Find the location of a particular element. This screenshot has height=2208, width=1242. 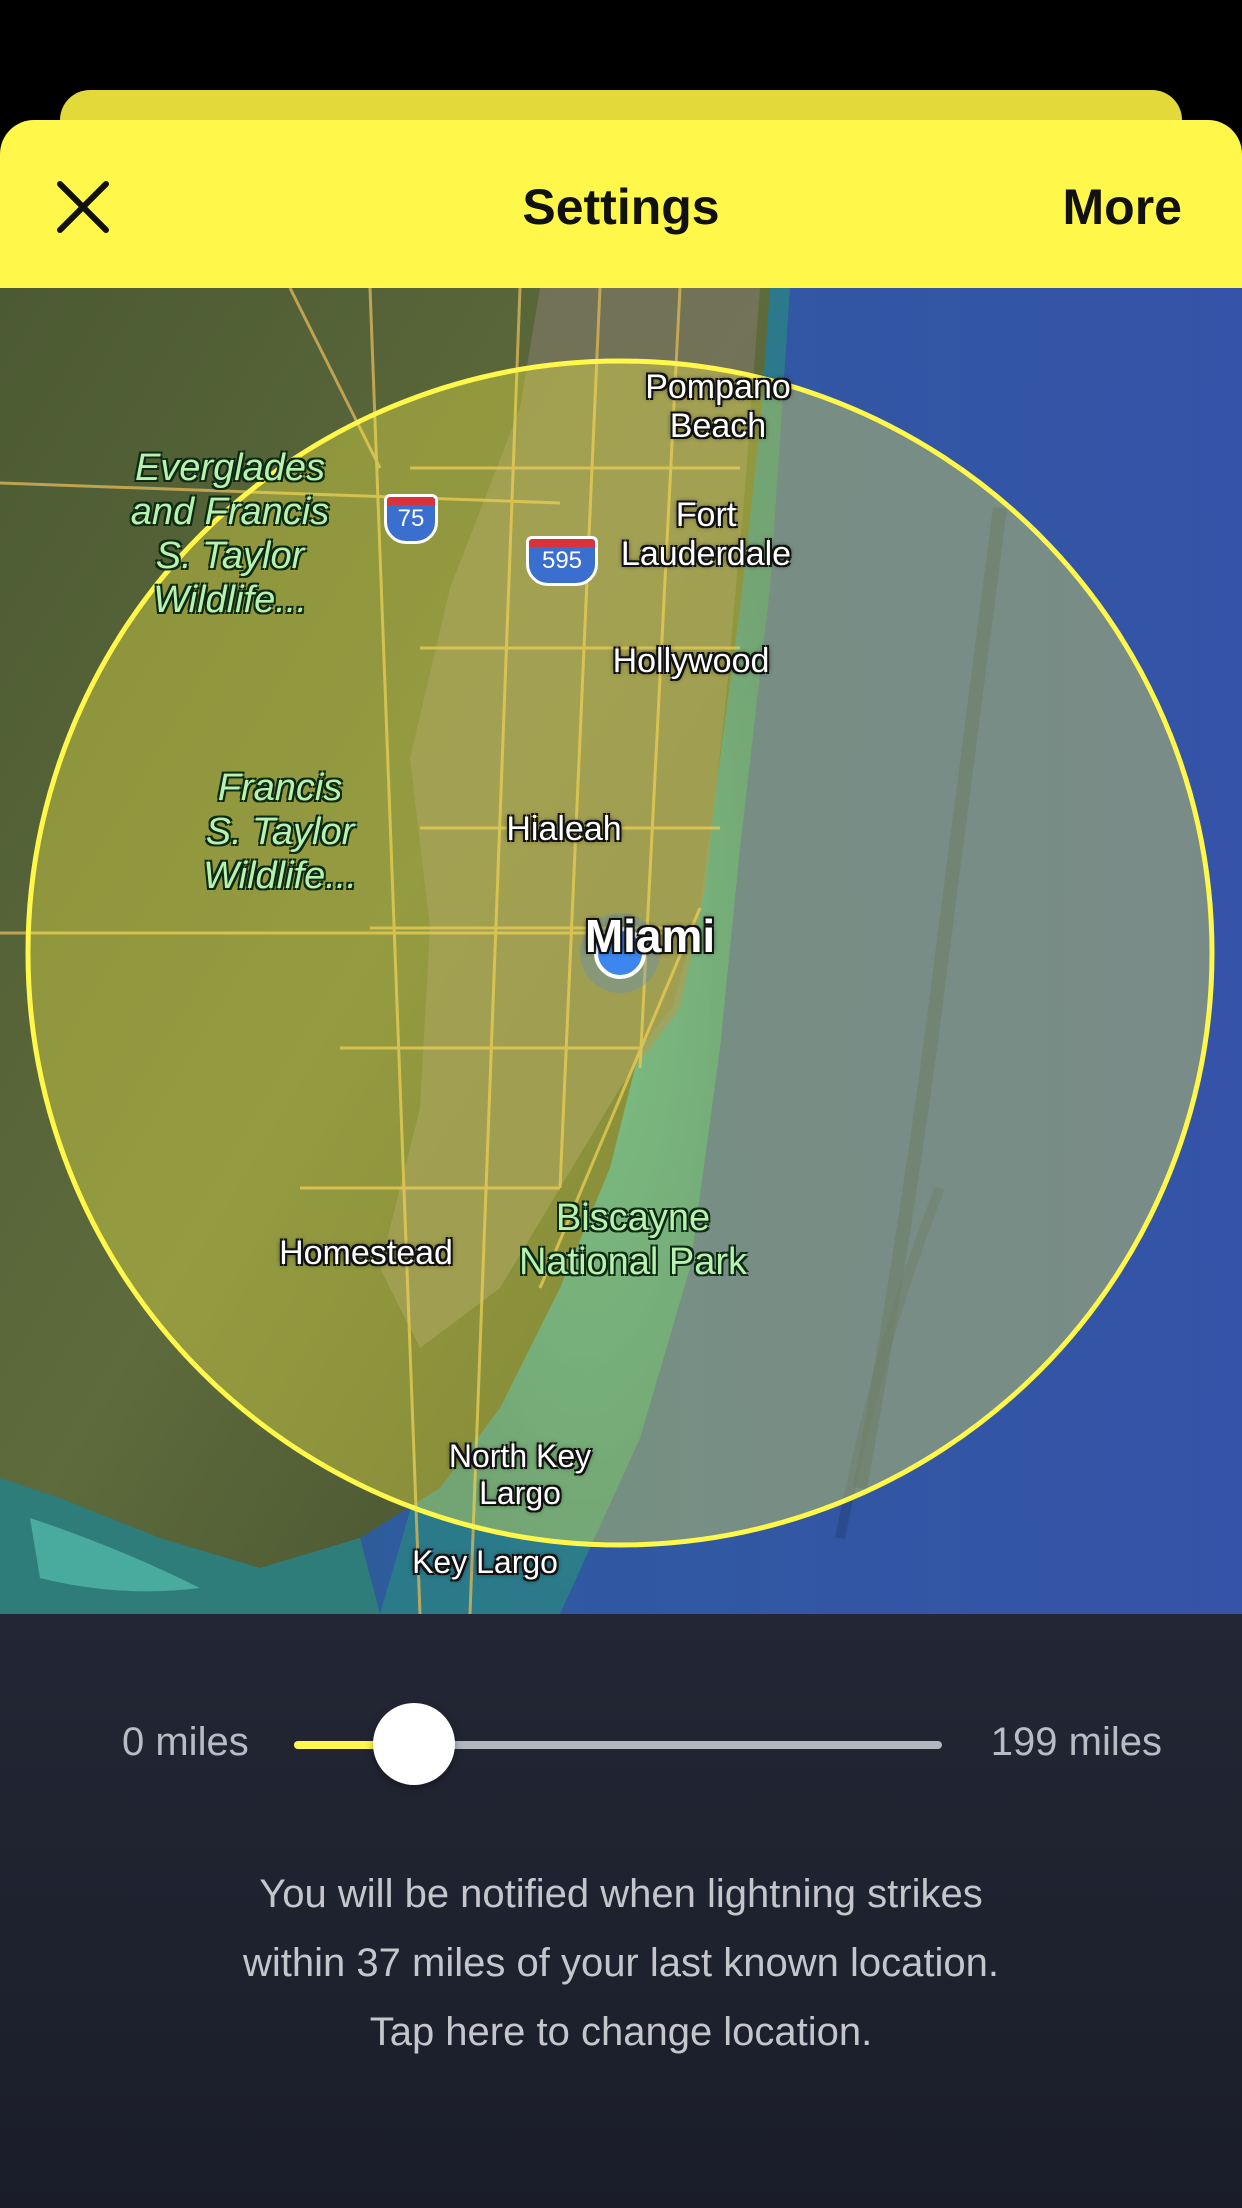

slider-thumb is located at coordinates (414, 1744).